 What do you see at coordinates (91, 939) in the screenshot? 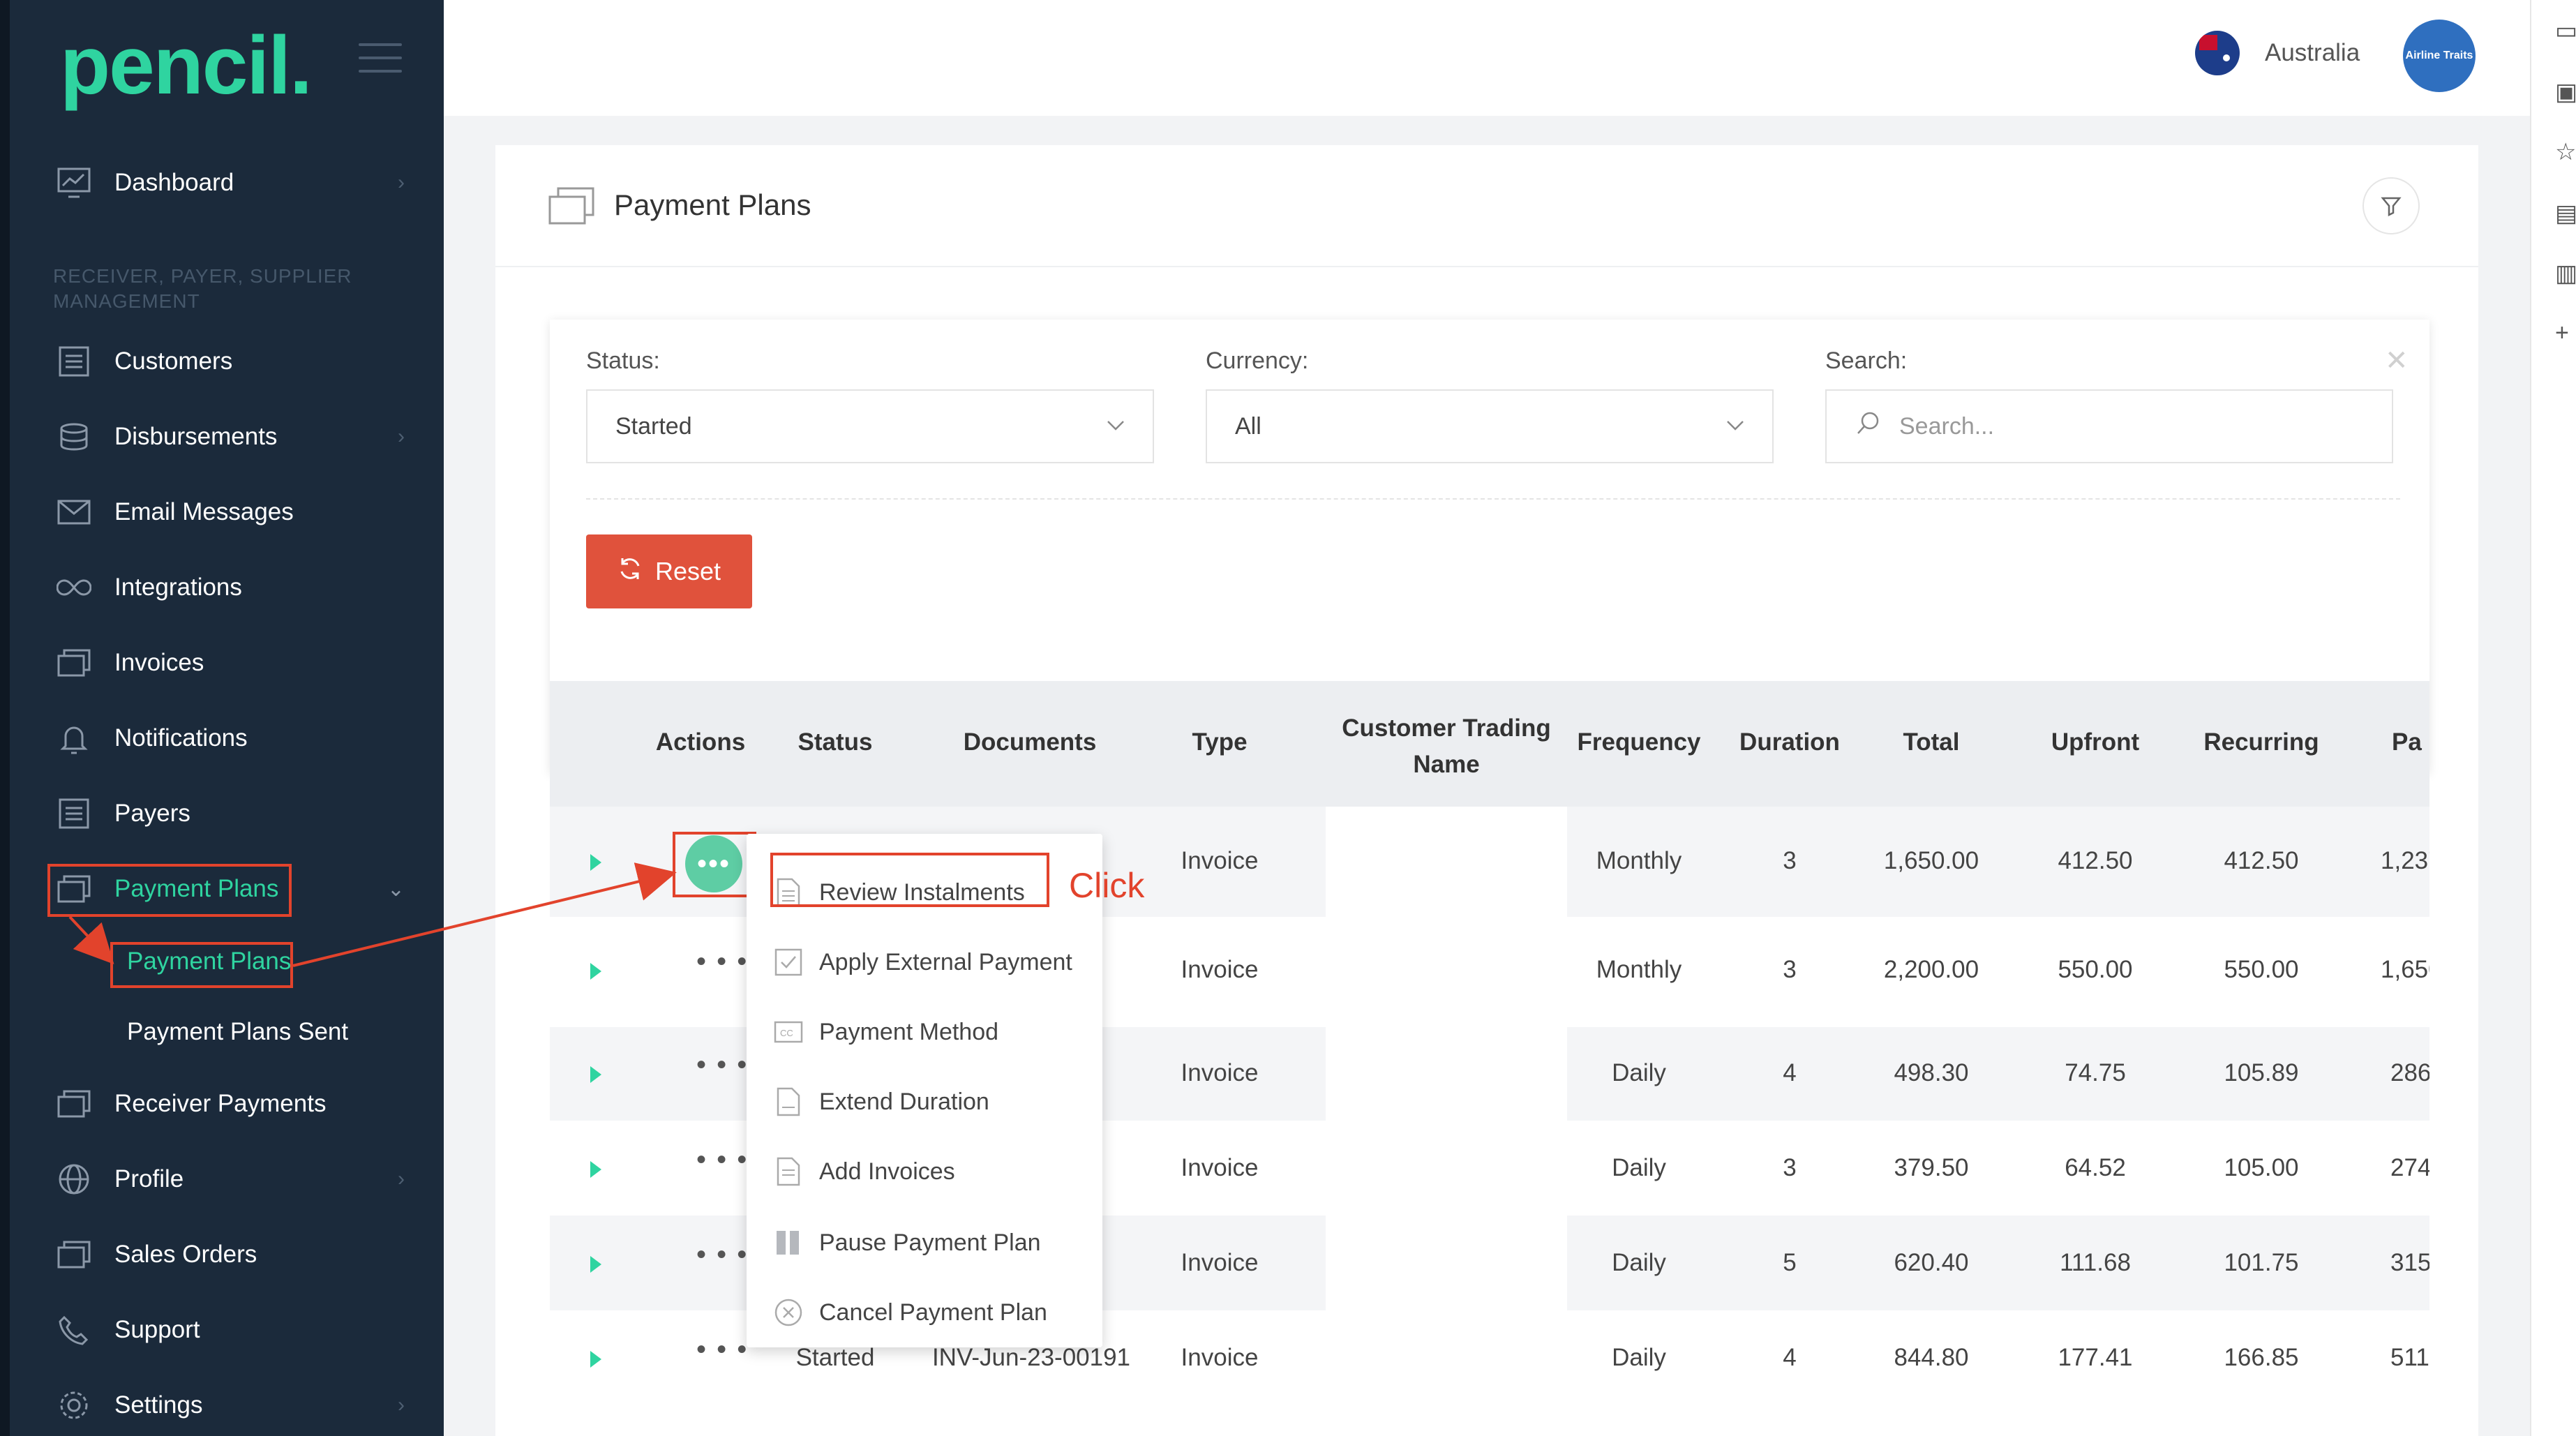
I see `arrow-to-subitem` at bounding box center [91, 939].